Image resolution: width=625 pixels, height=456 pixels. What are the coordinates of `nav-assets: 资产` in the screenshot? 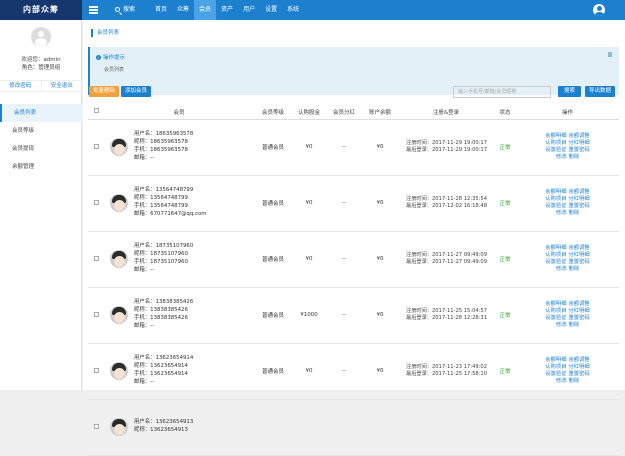 It's located at (227, 10).